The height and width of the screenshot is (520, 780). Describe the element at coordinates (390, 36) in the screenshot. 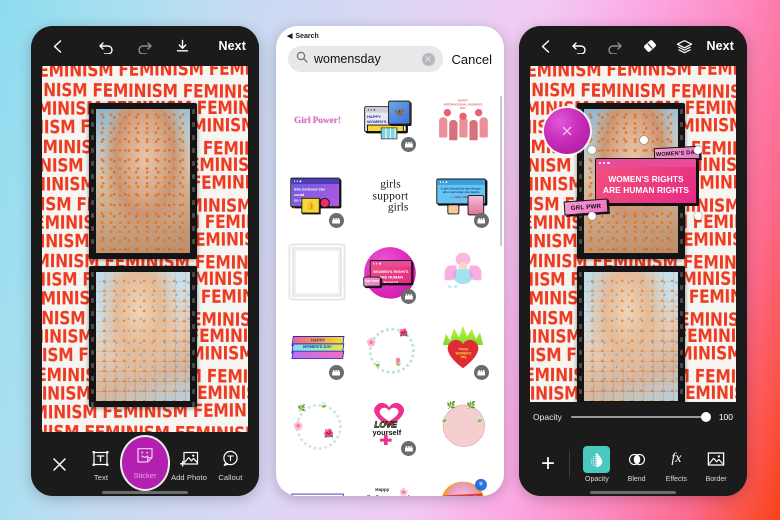

I see `status-back-link: ◀ Search` at that location.